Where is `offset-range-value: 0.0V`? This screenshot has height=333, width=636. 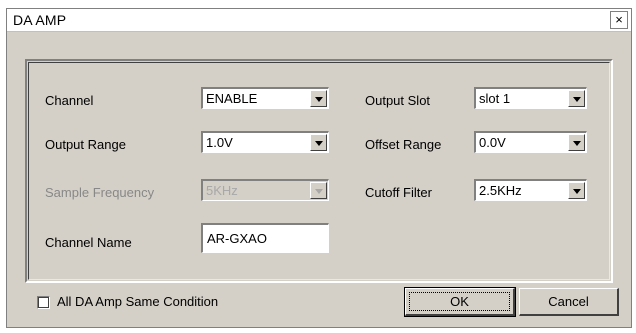
offset-range-value: 0.0V is located at coordinates (492, 142).